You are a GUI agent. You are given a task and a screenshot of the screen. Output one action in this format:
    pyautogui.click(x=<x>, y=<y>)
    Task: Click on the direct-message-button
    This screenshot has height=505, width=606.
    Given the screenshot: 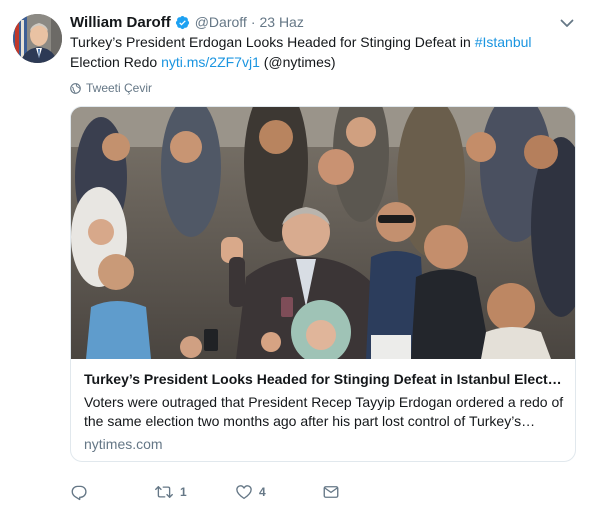 What is the action you would take?
    pyautogui.click(x=334, y=492)
    